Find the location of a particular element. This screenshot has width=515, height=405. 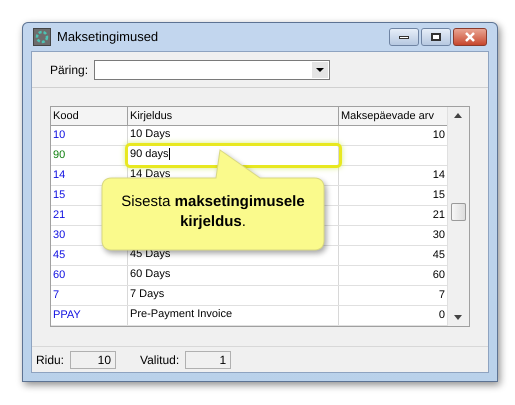

scroll-up-icon is located at coordinates (458, 115).